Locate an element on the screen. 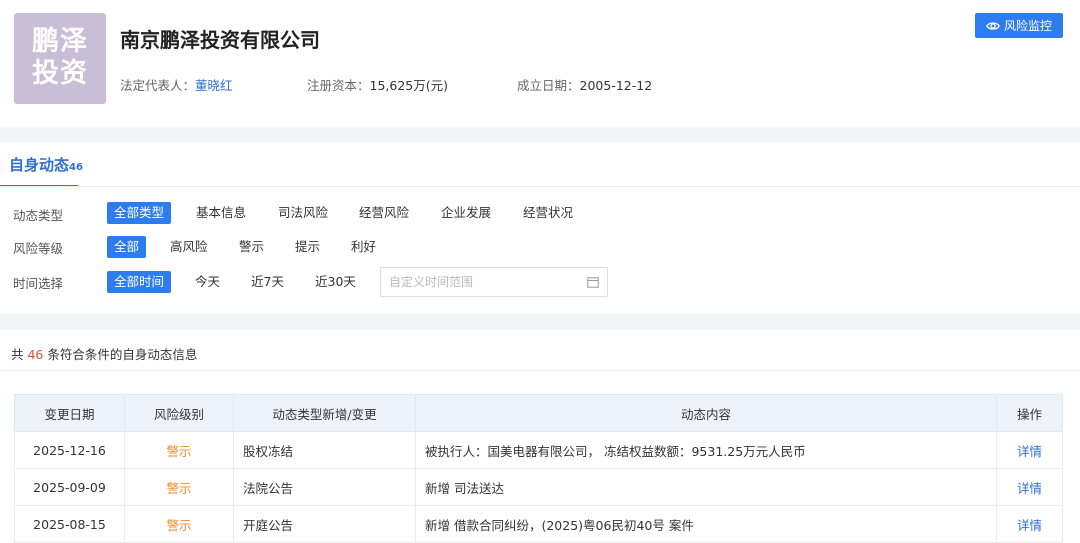 The height and width of the screenshot is (543, 1080). date-range-input is located at coordinates (484, 282).